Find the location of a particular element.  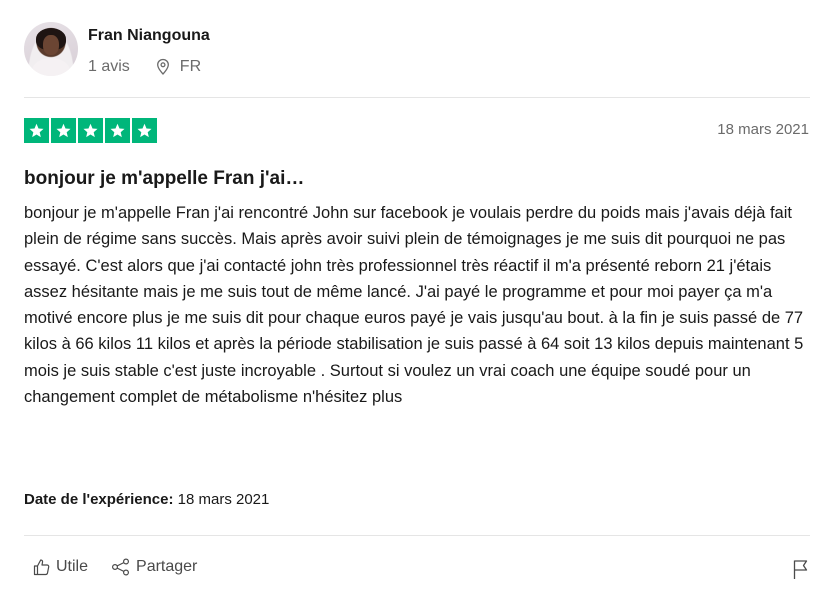

thumbs-up-icon is located at coordinates (41, 567).